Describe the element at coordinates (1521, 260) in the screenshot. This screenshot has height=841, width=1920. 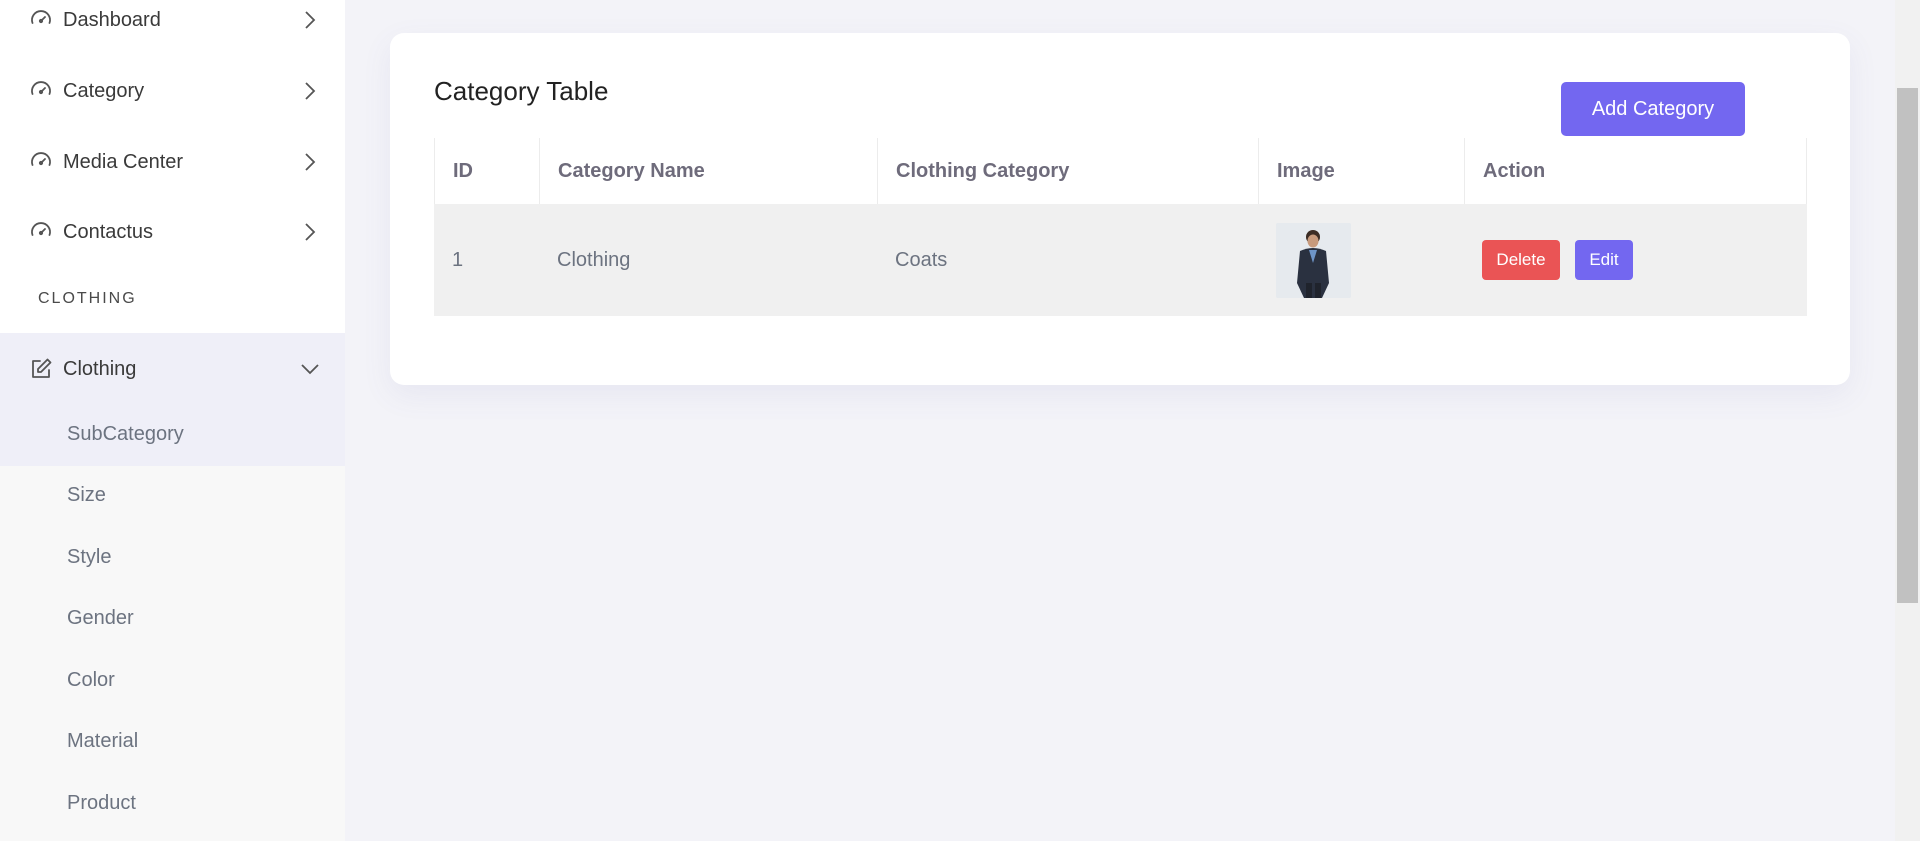
I see `delete-button: Delete` at that location.